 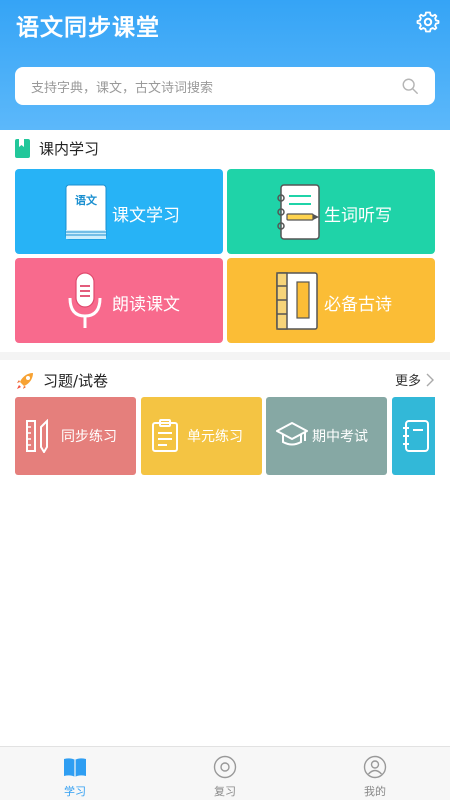 I want to click on nav-label: 我的, so click(x=375, y=791).